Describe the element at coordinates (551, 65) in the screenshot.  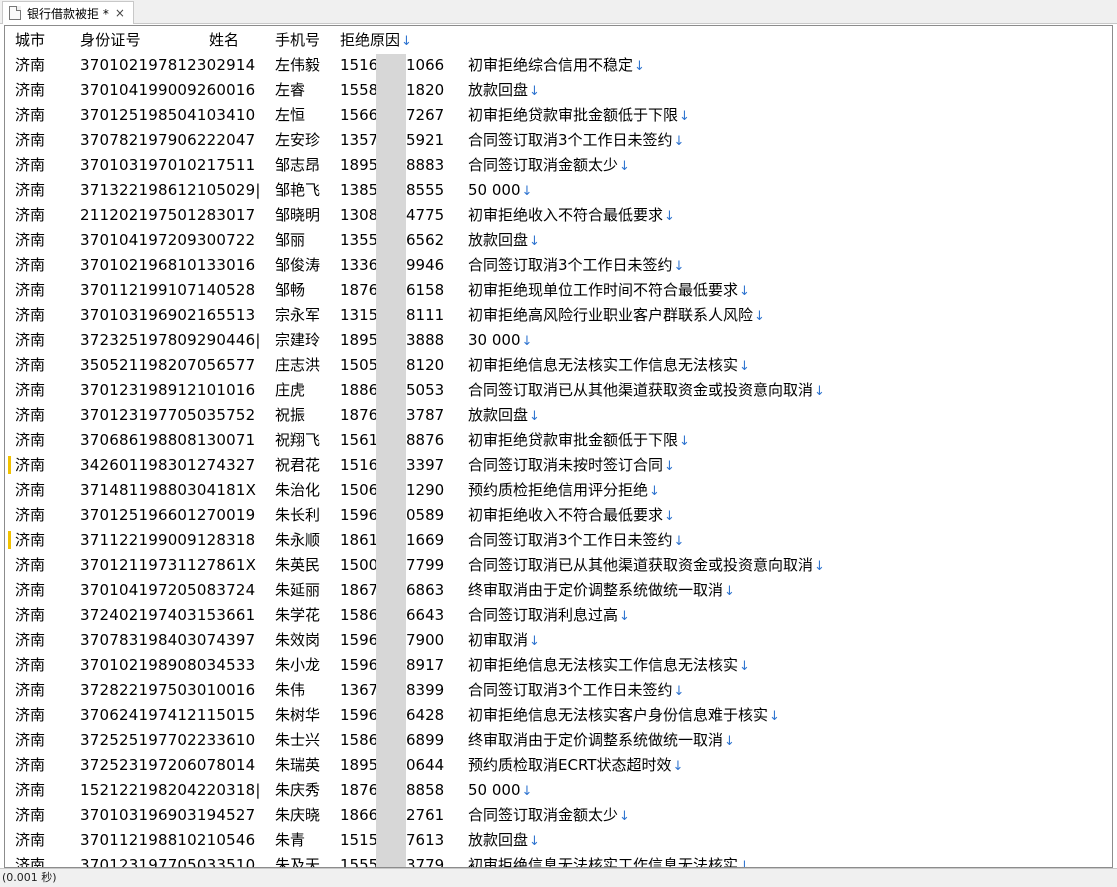
I see `row-reason-text: 初审拒绝综合信用不稳定` at that location.